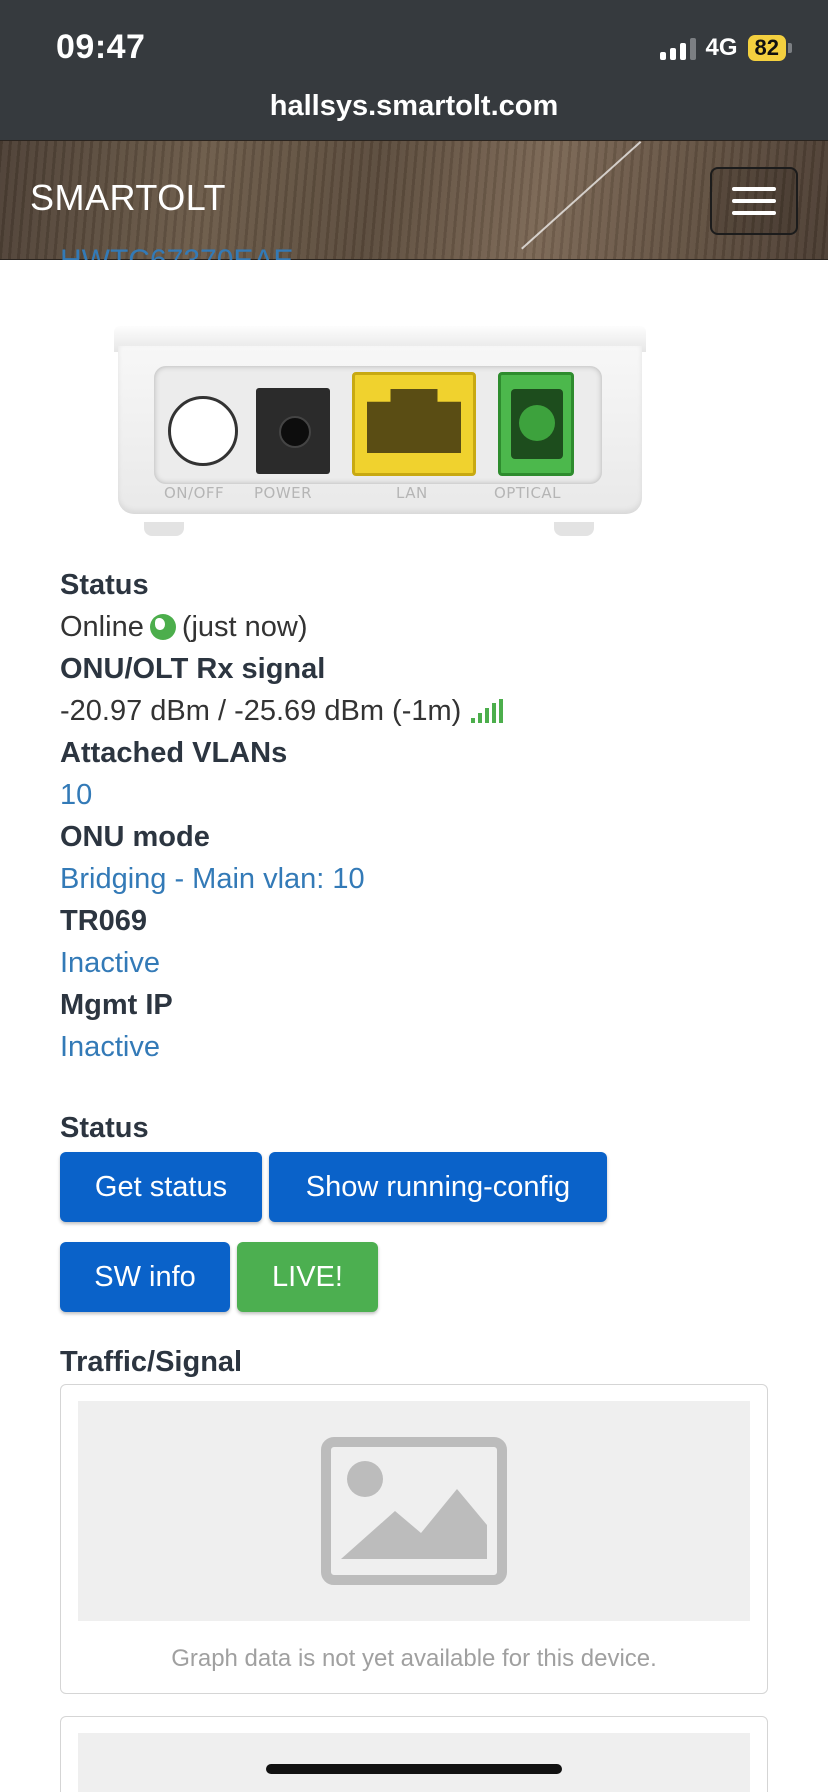  I want to click on onu-device-image: ON/OFF POWER LAN OPTICAL, so click(380, 431).